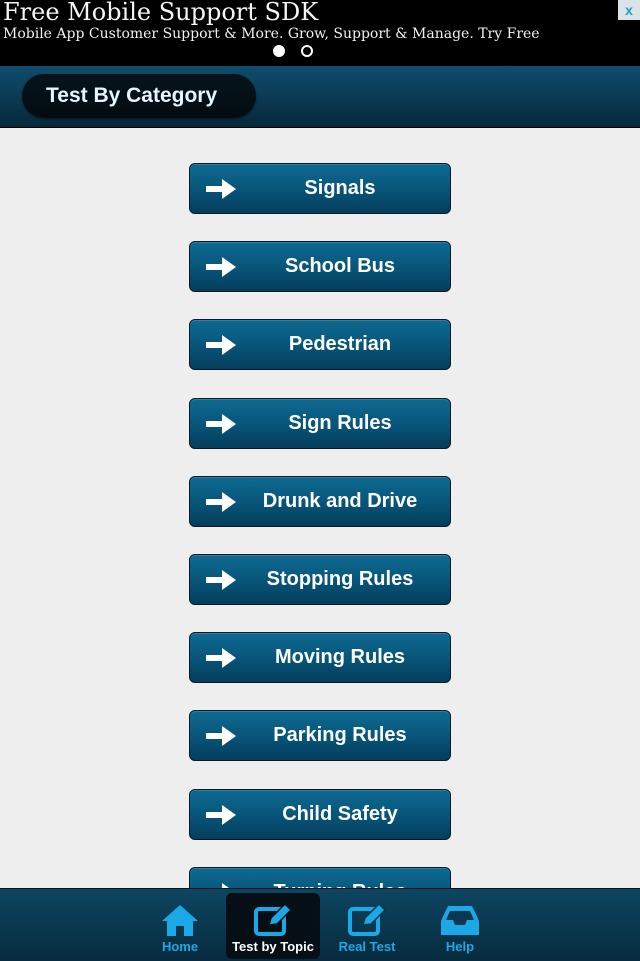 The width and height of the screenshot is (640, 961). I want to click on tab-test-by-topic-label: Test by Topic, so click(273, 946).